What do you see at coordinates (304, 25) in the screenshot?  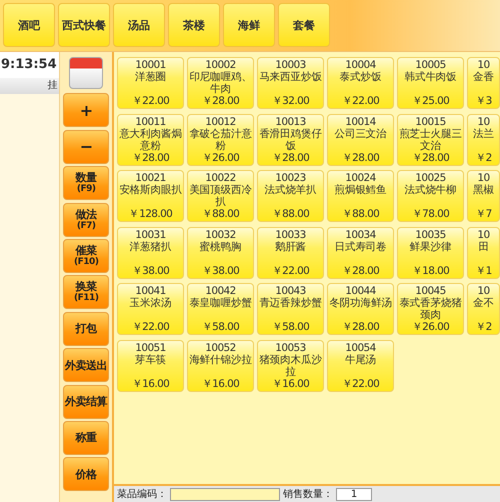 I see `category-tab: 套餐` at bounding box center [304, 25].